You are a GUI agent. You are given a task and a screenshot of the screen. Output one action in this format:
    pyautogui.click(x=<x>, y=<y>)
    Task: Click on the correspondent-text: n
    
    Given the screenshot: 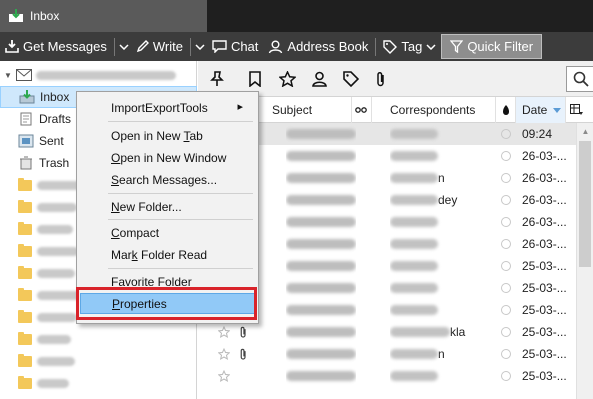 What is the action you would take?
    pyautogui.click(x=441, y=178)
    